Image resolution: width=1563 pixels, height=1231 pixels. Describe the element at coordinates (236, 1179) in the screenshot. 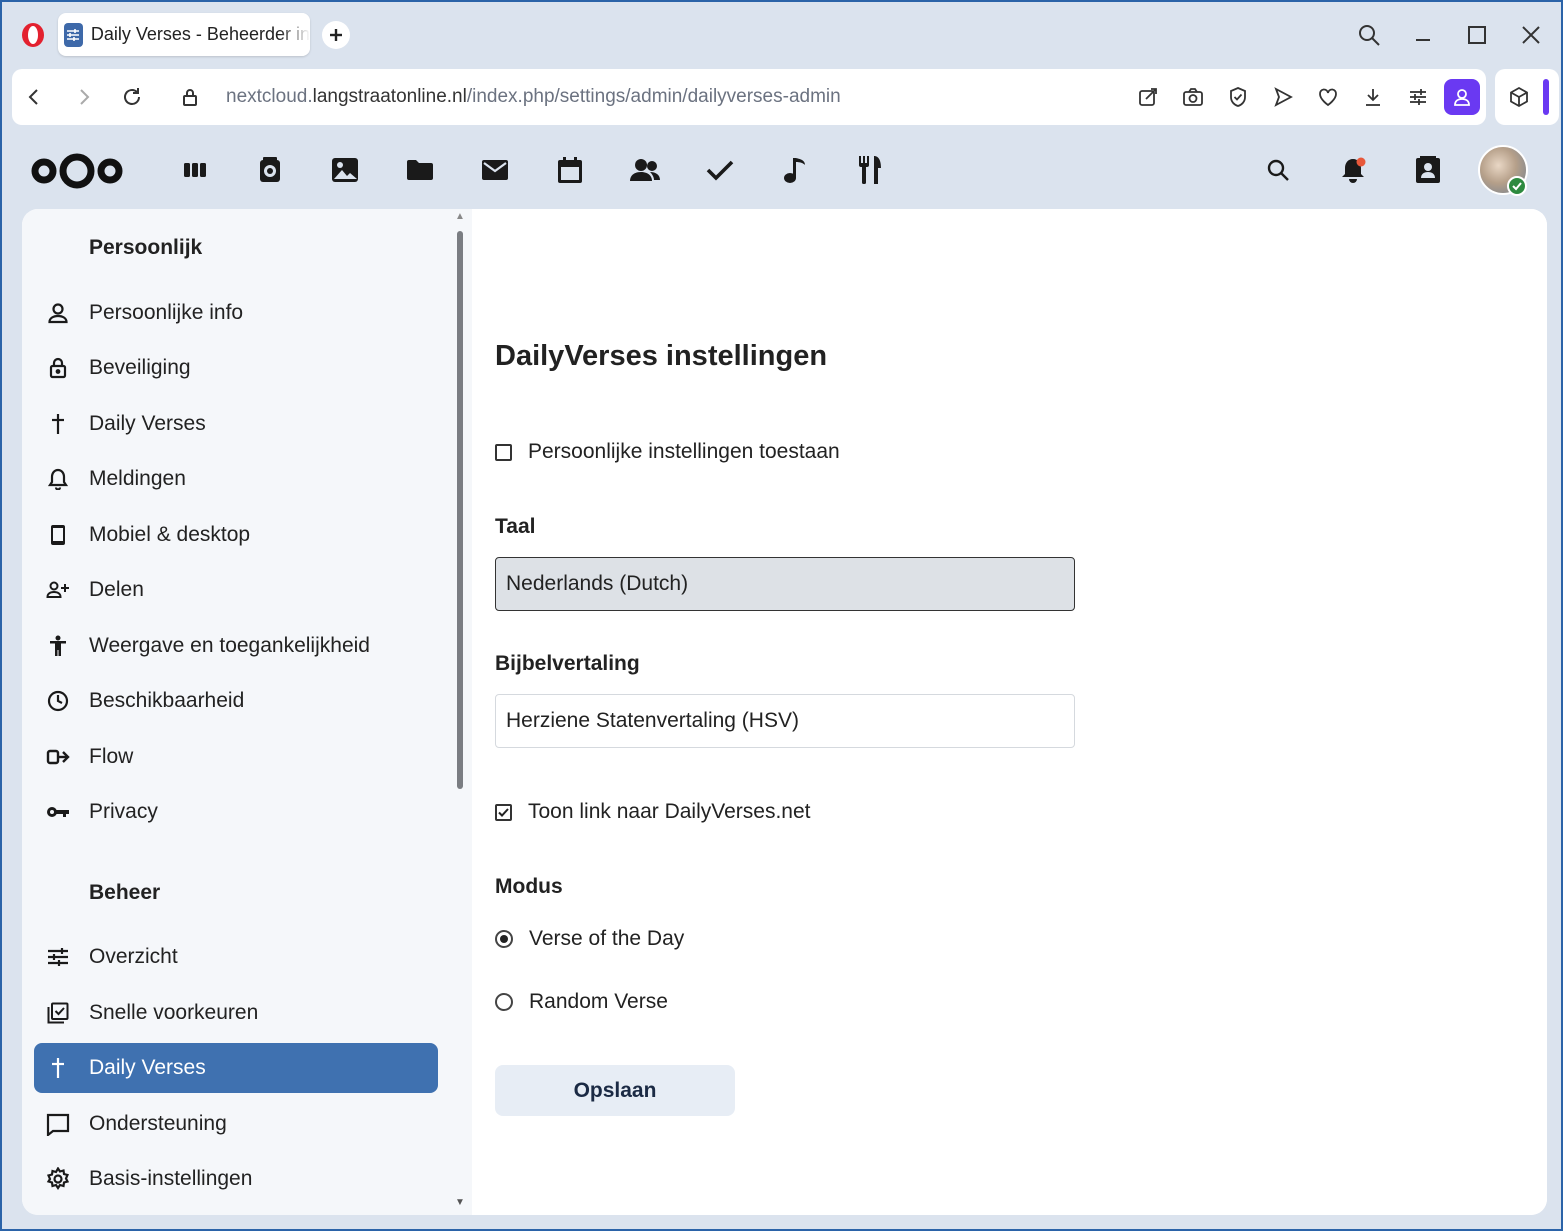

I see `sidebar-item-basic-settings: Basis-instellingen` at that location.